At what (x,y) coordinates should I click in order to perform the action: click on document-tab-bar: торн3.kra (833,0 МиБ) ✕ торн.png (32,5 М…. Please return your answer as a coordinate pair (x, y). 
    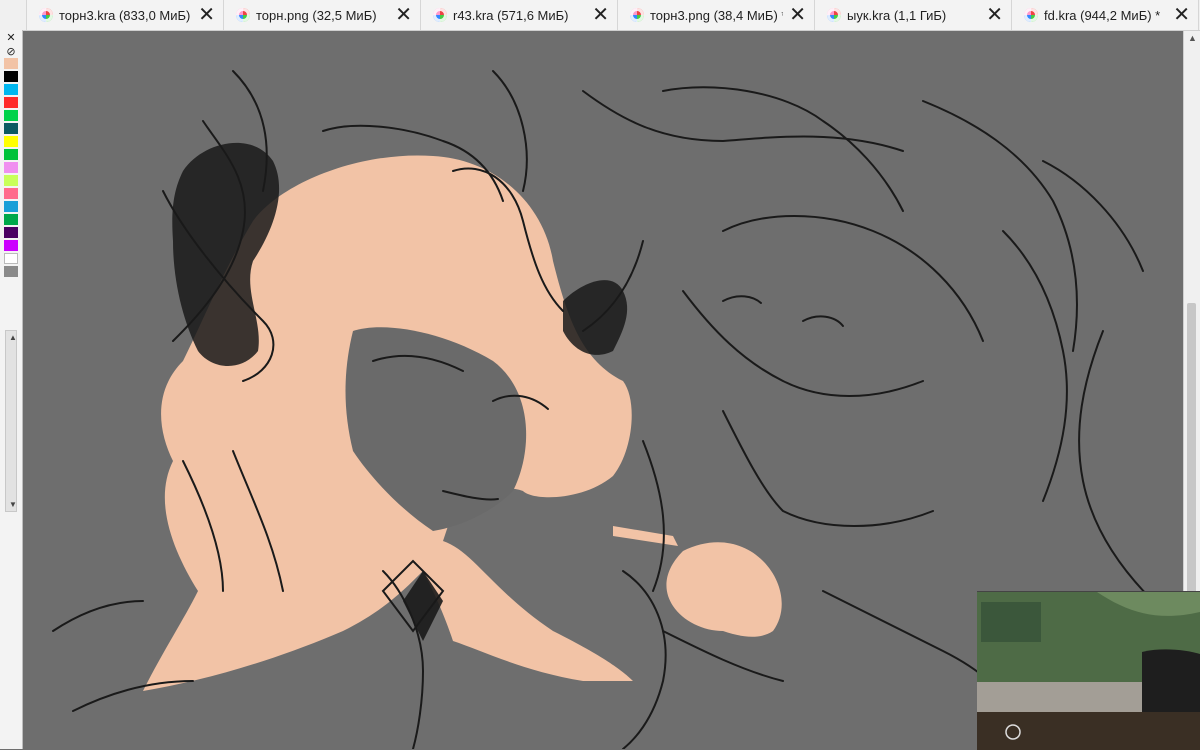
    Looking at the image, I should click on (600, 15).